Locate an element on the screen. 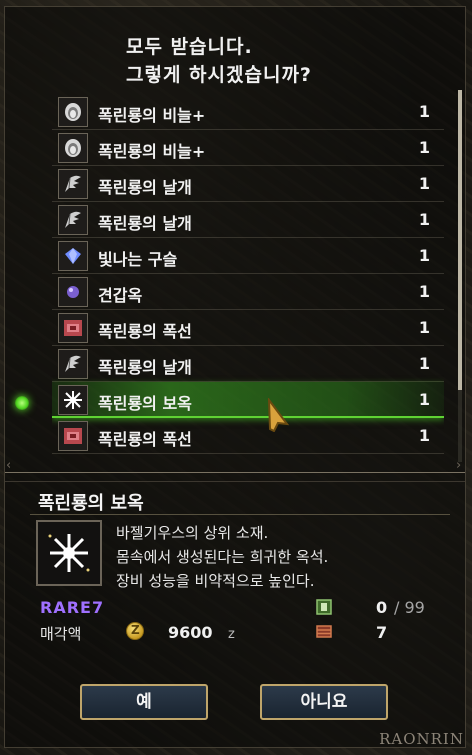 The image size is (472, 755). owned-max: / 99 is located at coordinates (409, 607).